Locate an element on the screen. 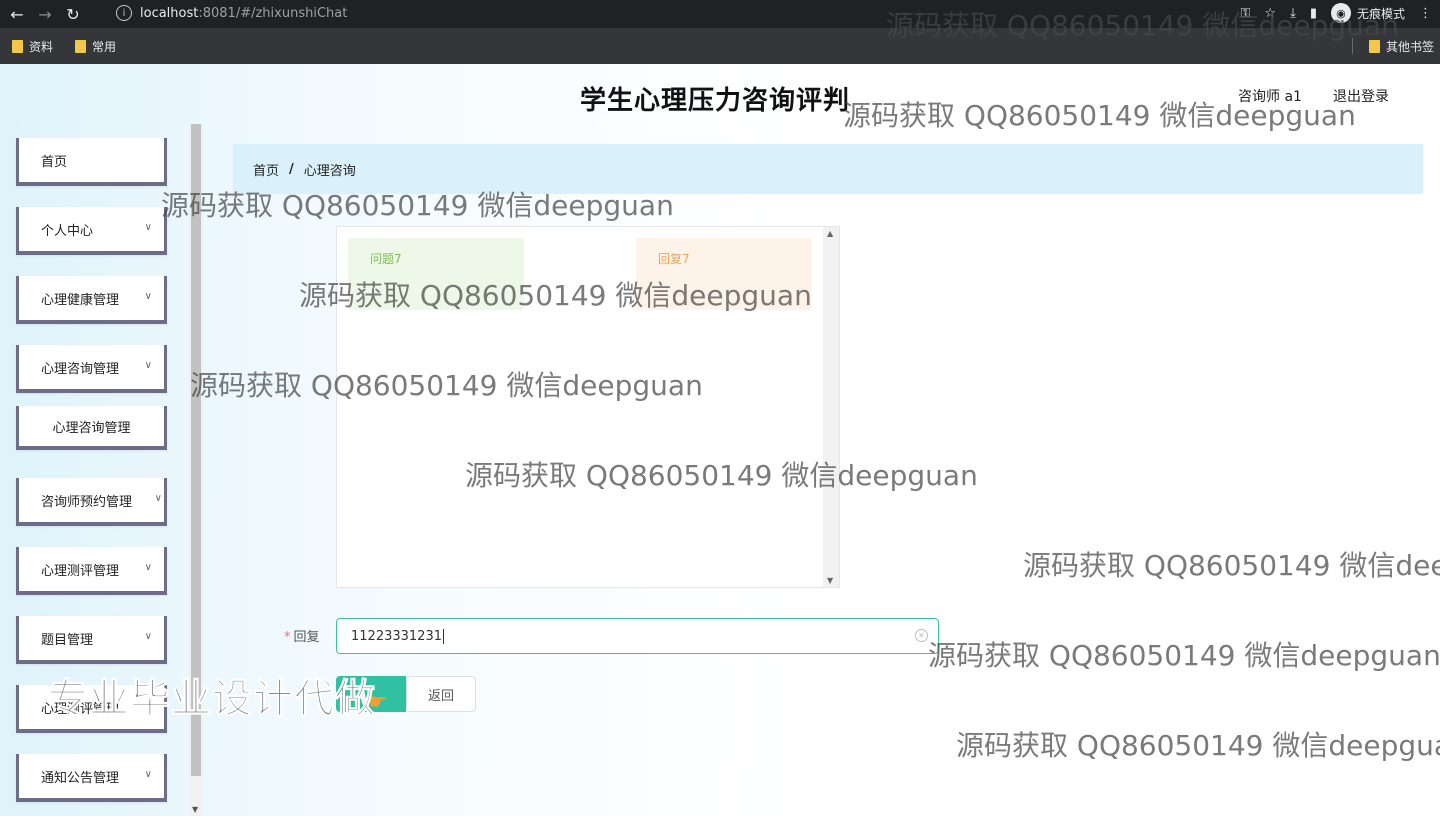  incognito-icon: ◉ is located at coordinates (1340, 13).